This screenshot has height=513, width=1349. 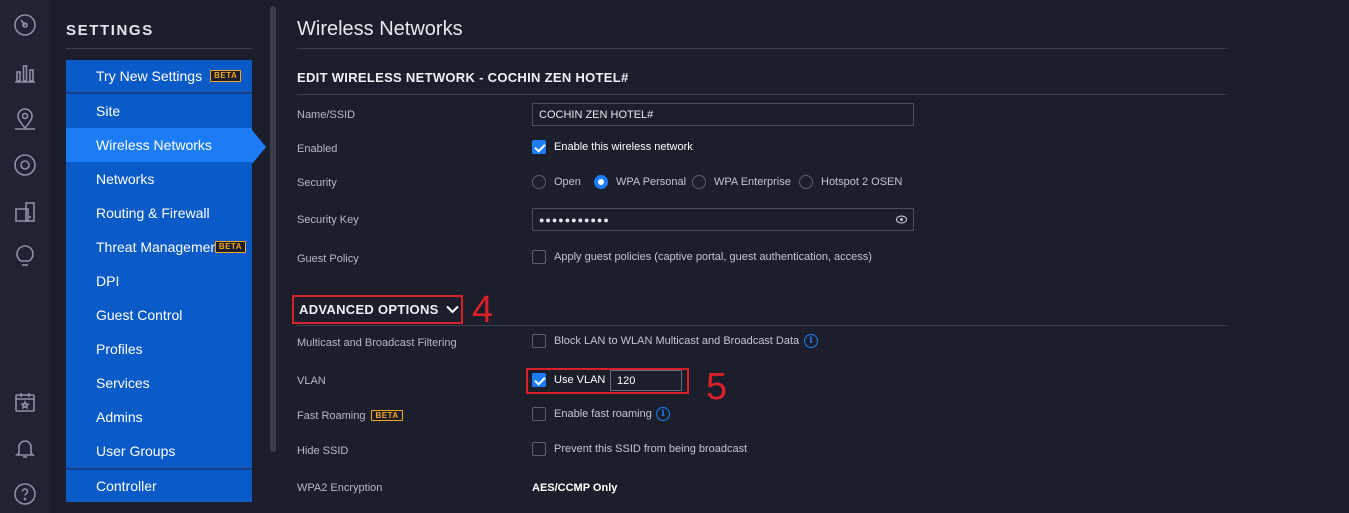 I want to click on nav-item-site: Site, so click(x=159, y=111).